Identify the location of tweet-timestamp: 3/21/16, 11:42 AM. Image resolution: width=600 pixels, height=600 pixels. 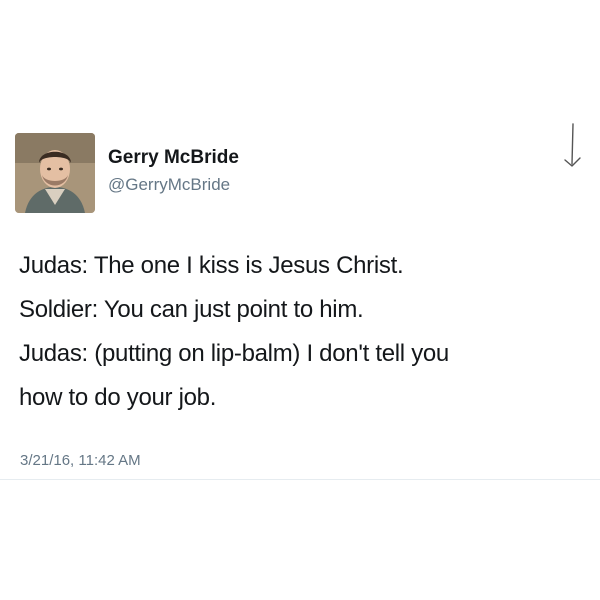
(80, 460).